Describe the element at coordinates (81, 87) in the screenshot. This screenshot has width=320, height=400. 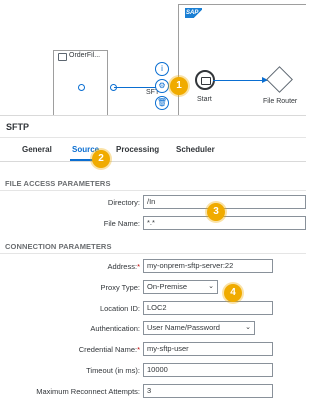
I see `sender-connection-point` at that location.